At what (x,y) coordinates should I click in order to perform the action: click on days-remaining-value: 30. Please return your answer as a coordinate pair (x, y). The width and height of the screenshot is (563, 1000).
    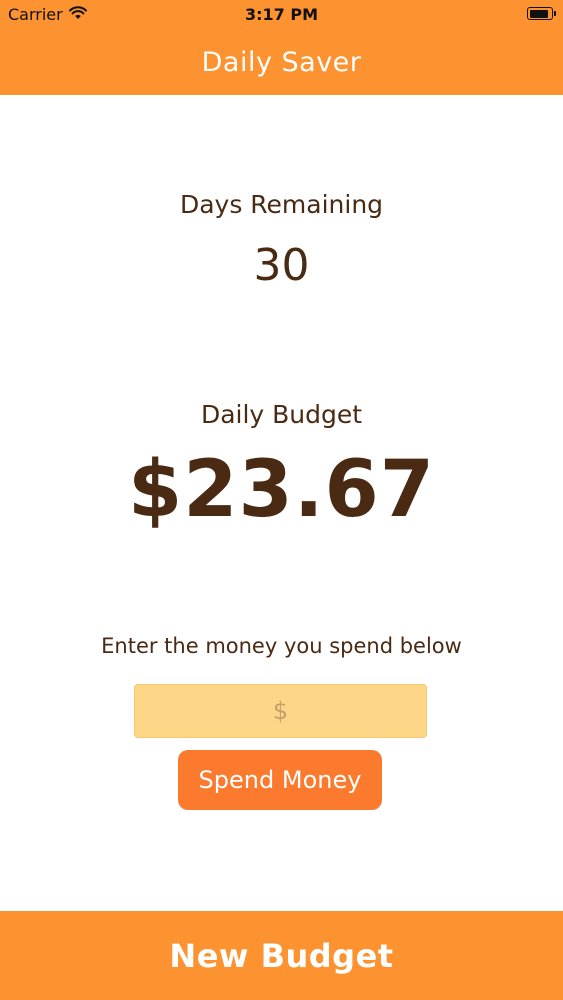
    Looking at the image, I should click on (281, 265).